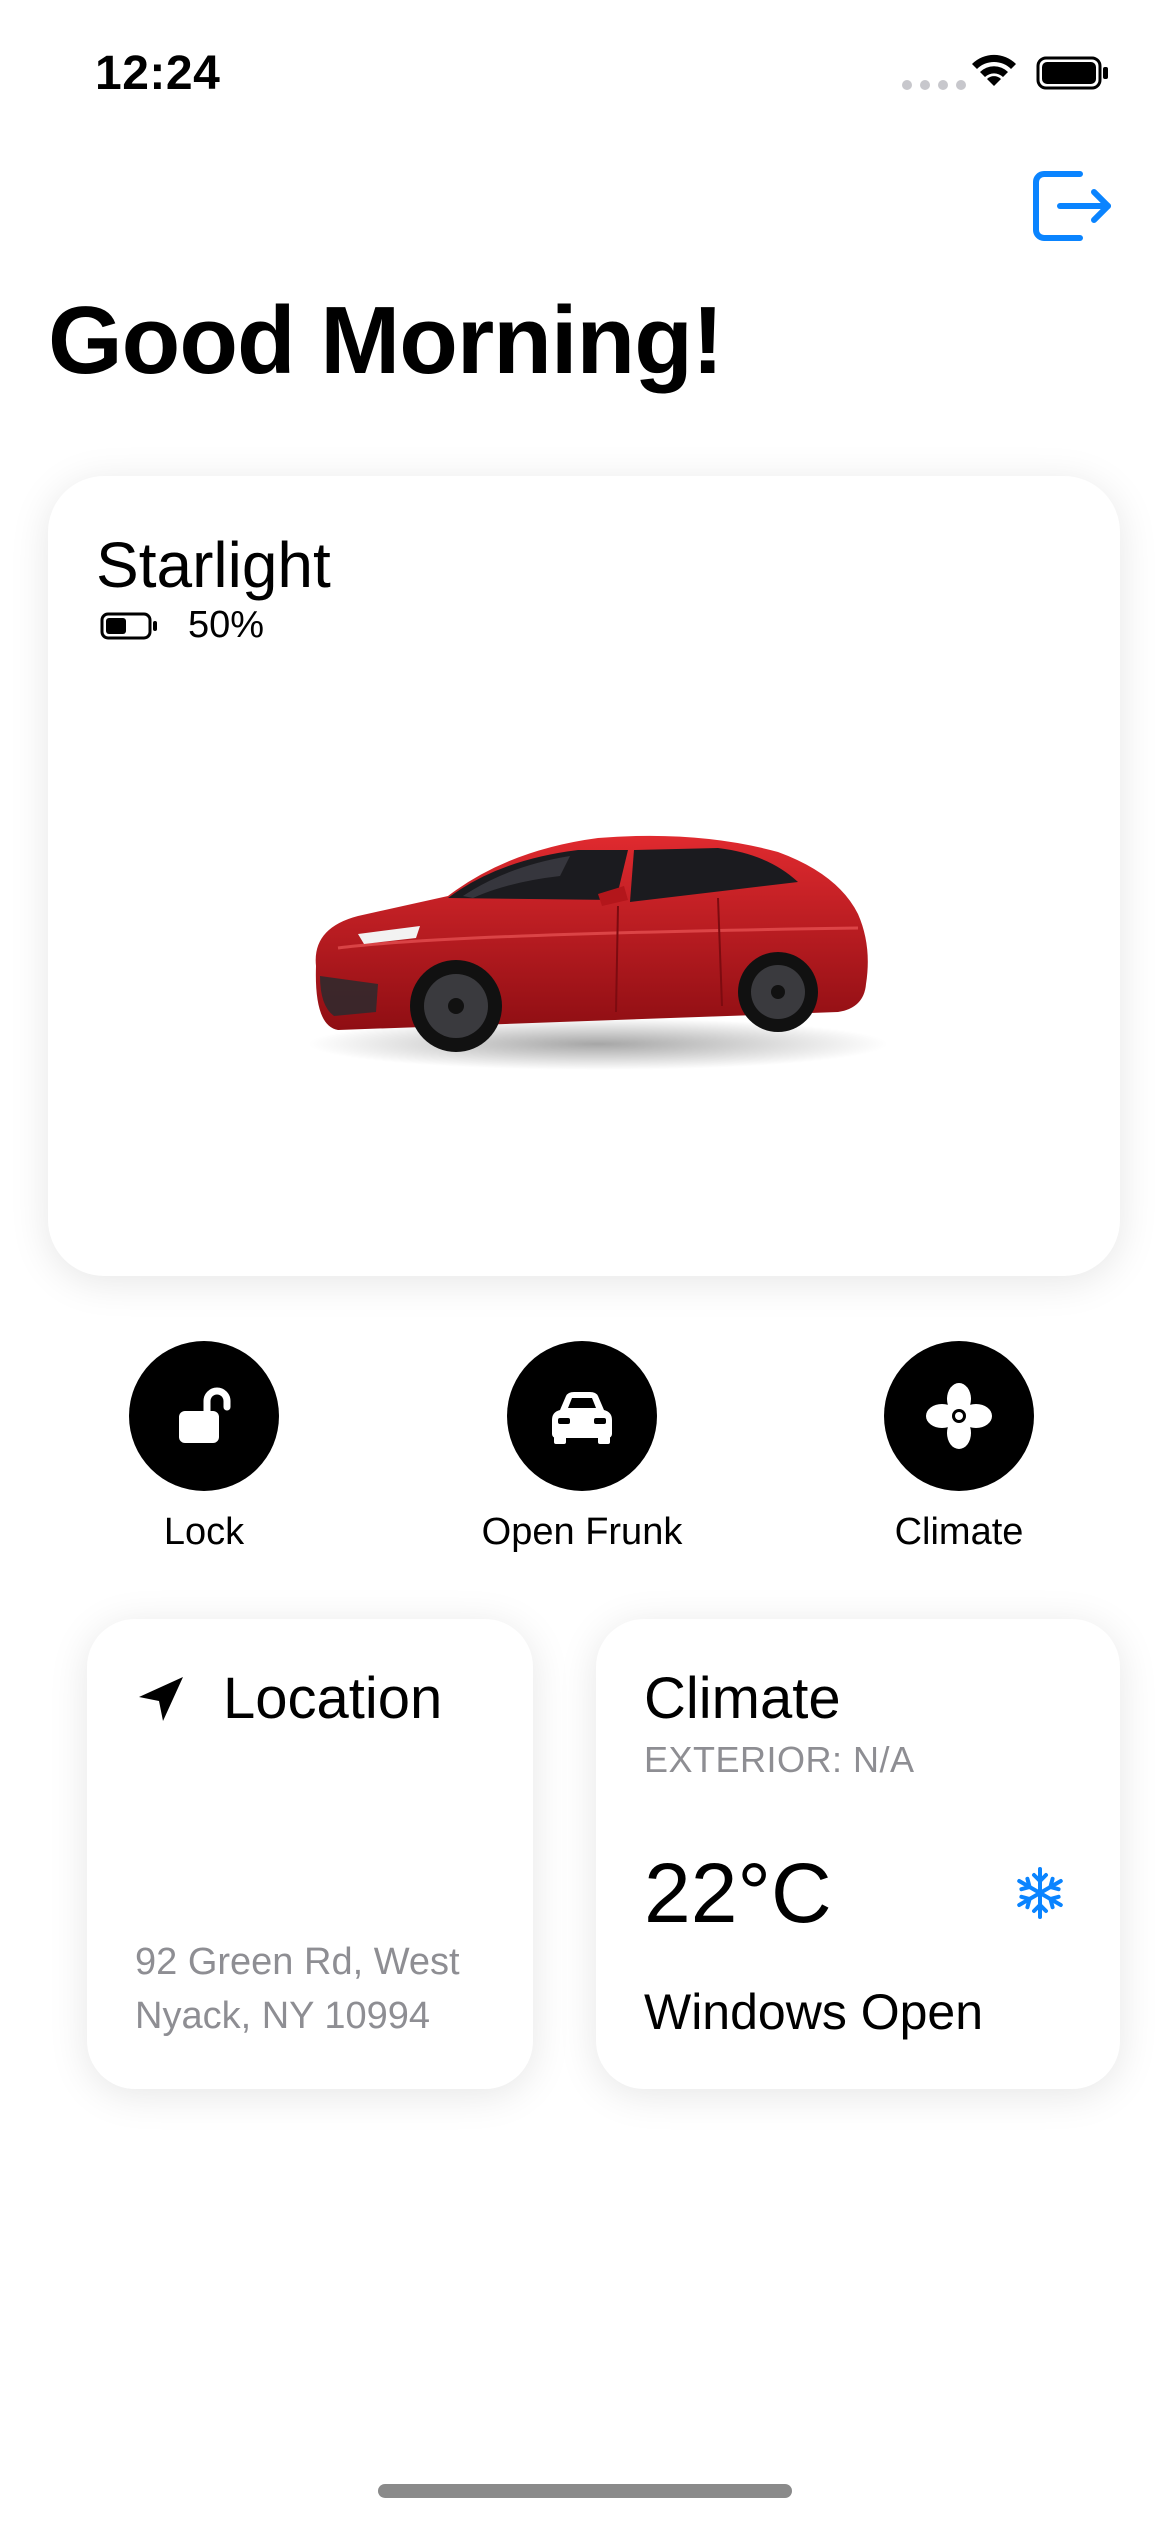 The width and height of the screenshot is (1170, 2532). What do you see at coordinates (585, 2491) in the screenshot?
I see `home-indicator` at bounding box center [585, 2491].